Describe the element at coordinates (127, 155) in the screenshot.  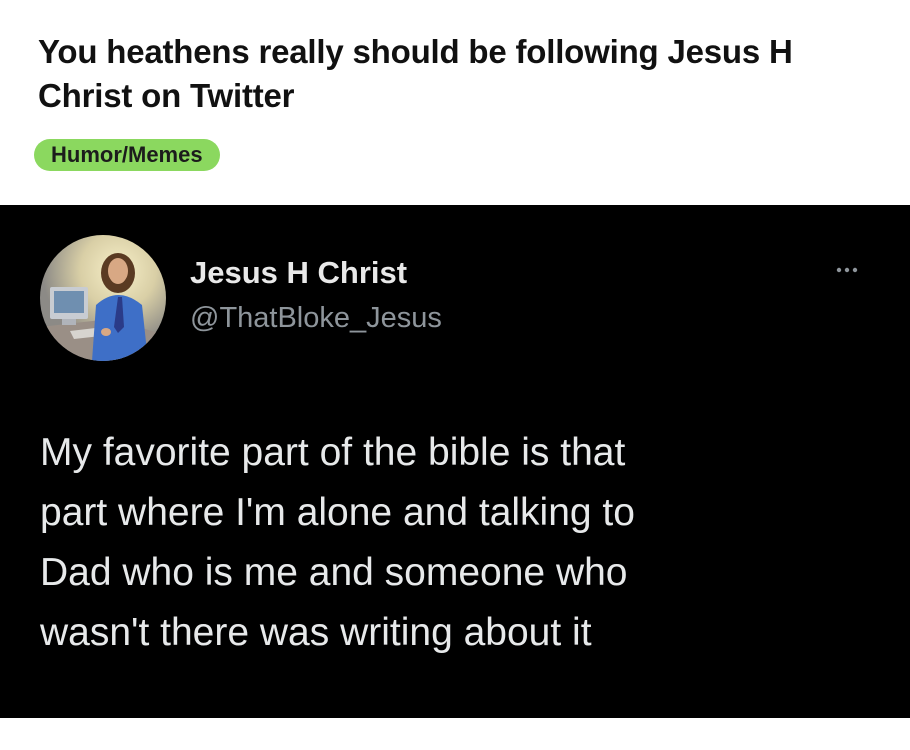
I see `category-tag: Humor/Memes` at that location.